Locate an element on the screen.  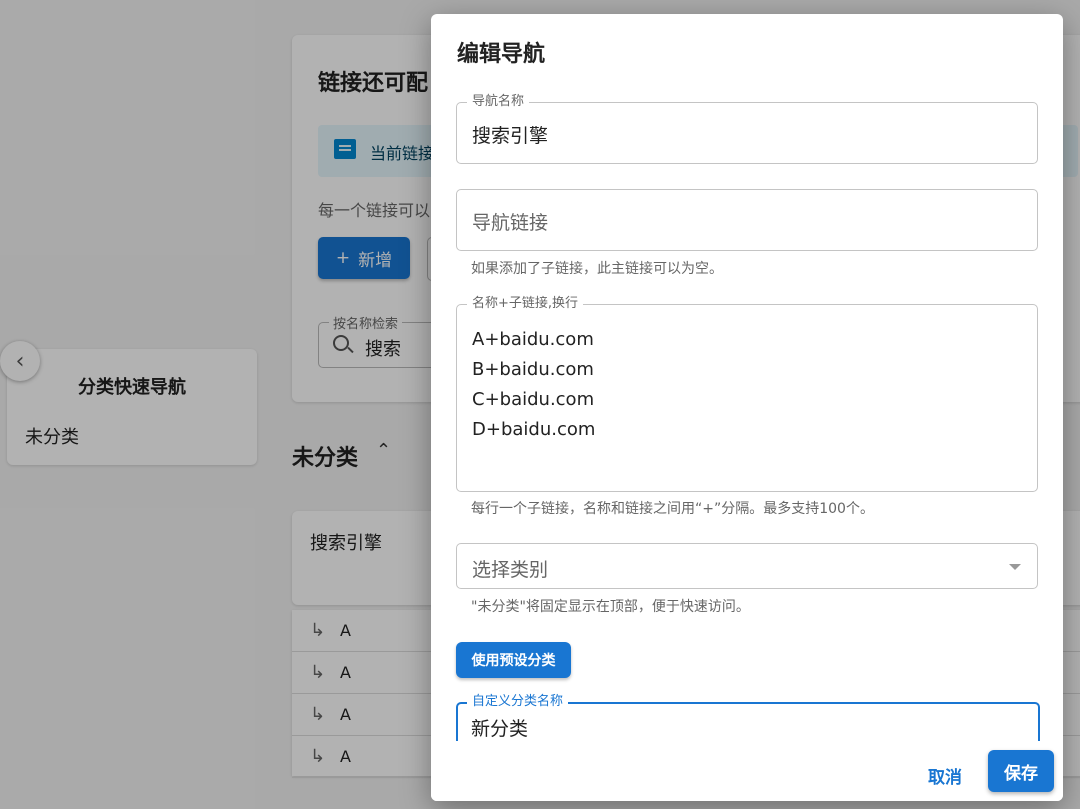
custom-category-value: 新分类 is located at coordinates (500, 729).